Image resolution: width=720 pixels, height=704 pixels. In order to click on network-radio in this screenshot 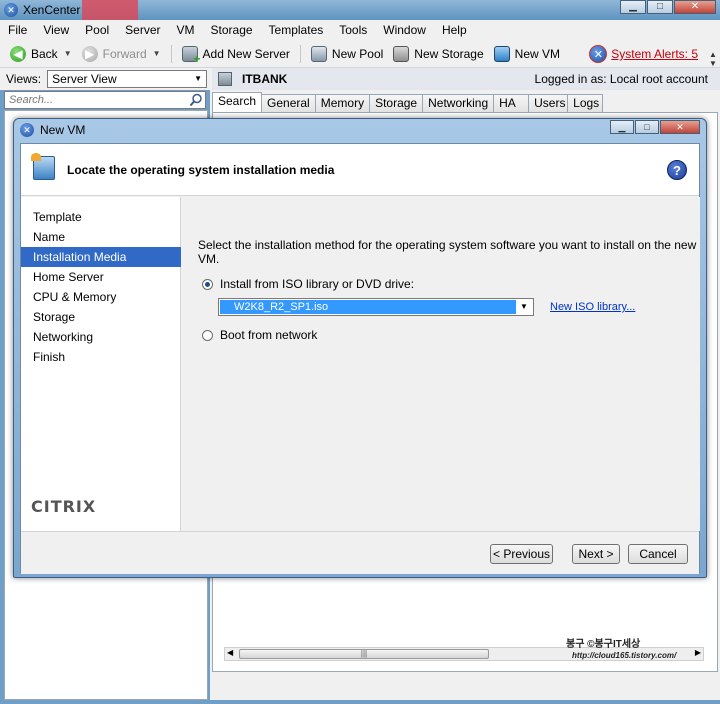, I will do `click(207, 335)`.